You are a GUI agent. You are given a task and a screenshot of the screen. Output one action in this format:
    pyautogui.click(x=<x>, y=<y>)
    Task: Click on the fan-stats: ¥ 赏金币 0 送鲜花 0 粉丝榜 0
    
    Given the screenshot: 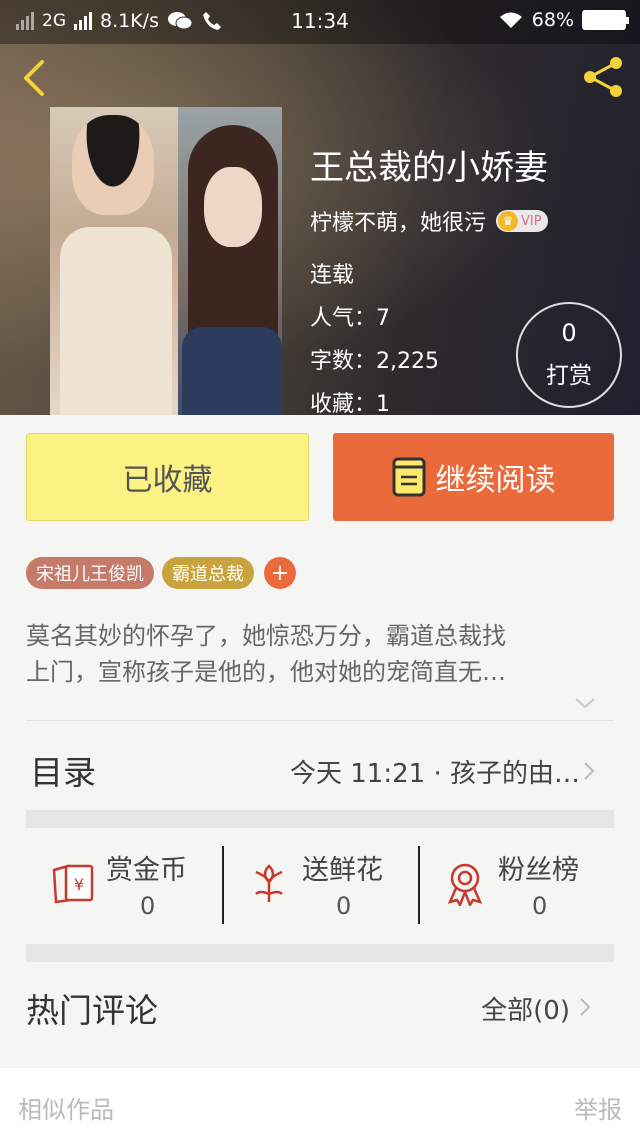 What is the action you would take?
    pyautogui.click(x=320, y=886)
    